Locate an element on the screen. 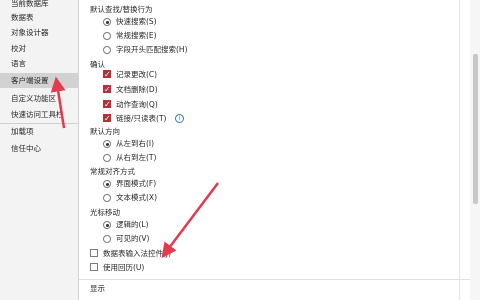 The image size is (480, 300). checkbox-label: 数据表输入法控件(J) is located at coordinates (137, 253).